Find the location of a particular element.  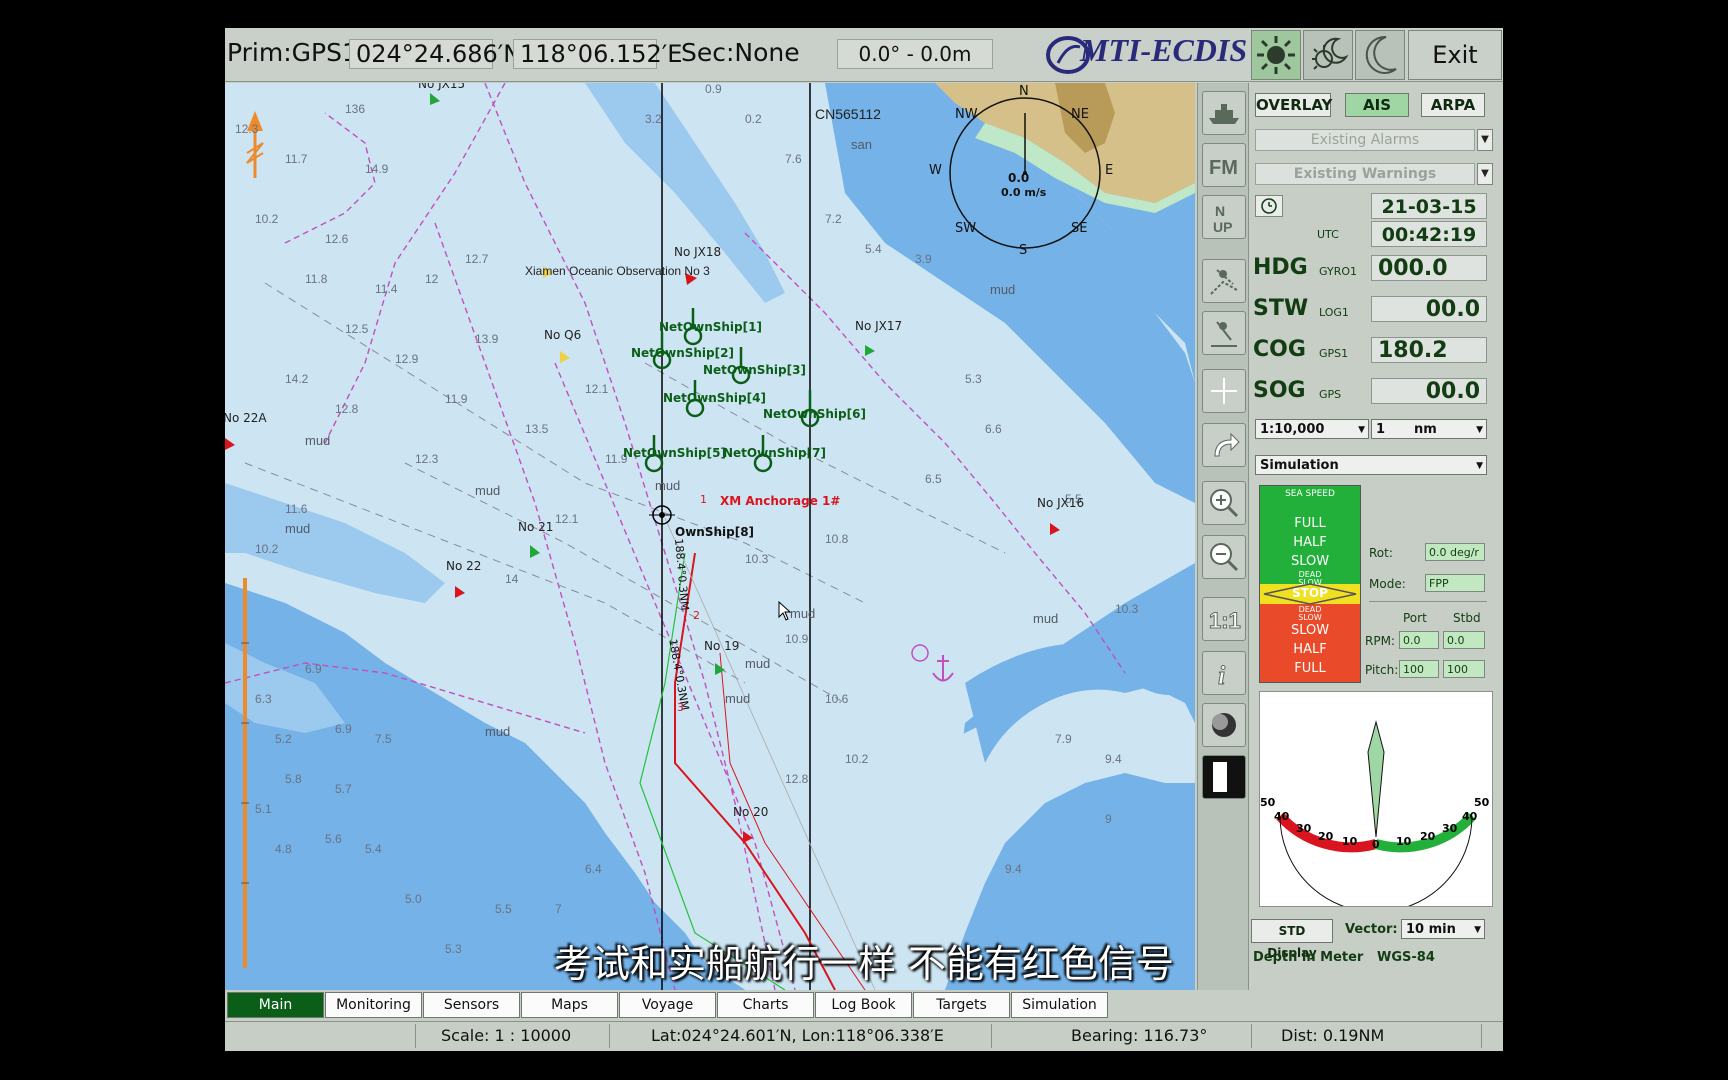

clock-button is located at coordinates (1269, 206).